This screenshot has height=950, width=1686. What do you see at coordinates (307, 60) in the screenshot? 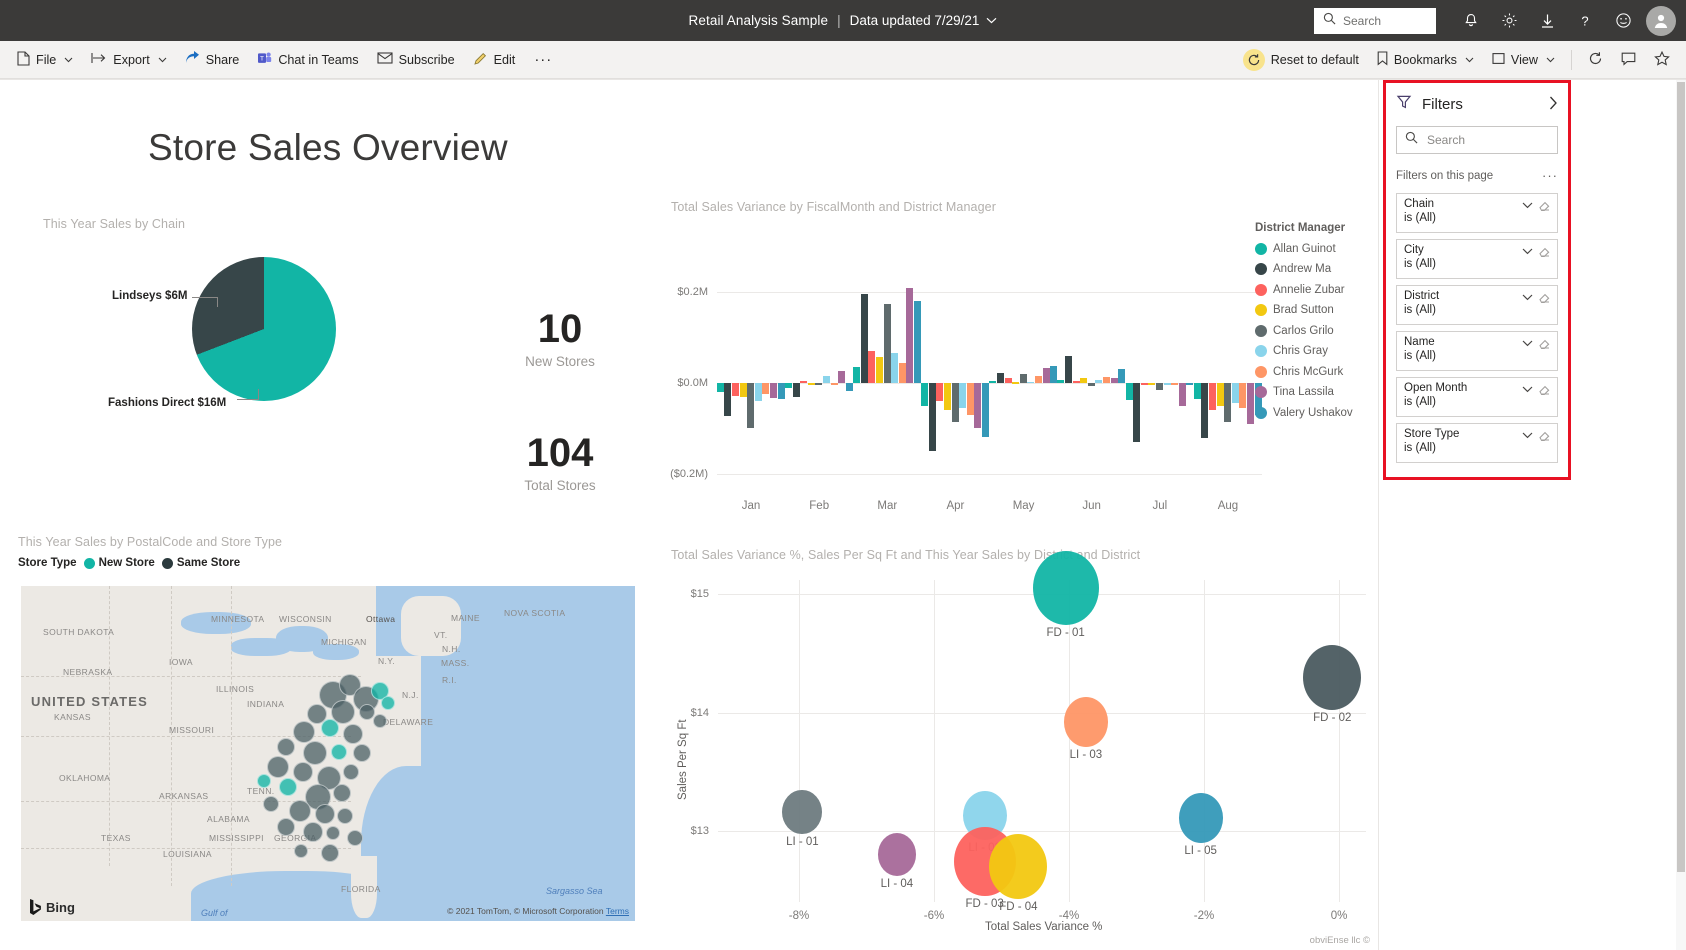
I see `chat-in-teams-button: T Chat in Teams` at bounding box center [307, 60].